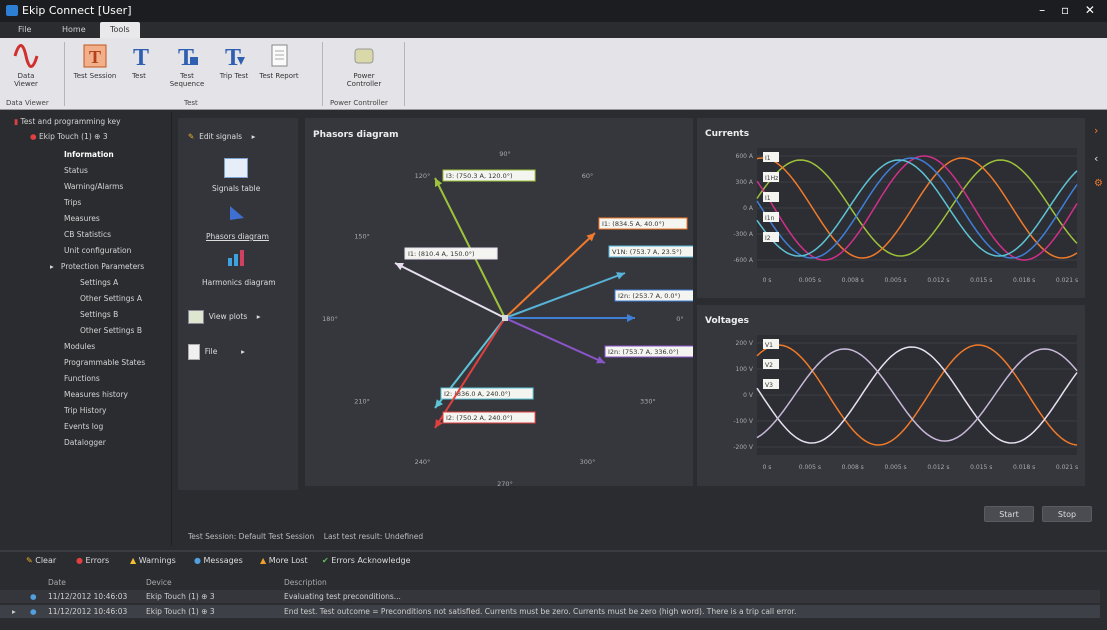 This screenshot has height=630, width=1107. Describe the element at coordinates (366, 560) in the screenshot. I see `log-acknowledge-tab: ✔ Errors Acknowledge` at that location.